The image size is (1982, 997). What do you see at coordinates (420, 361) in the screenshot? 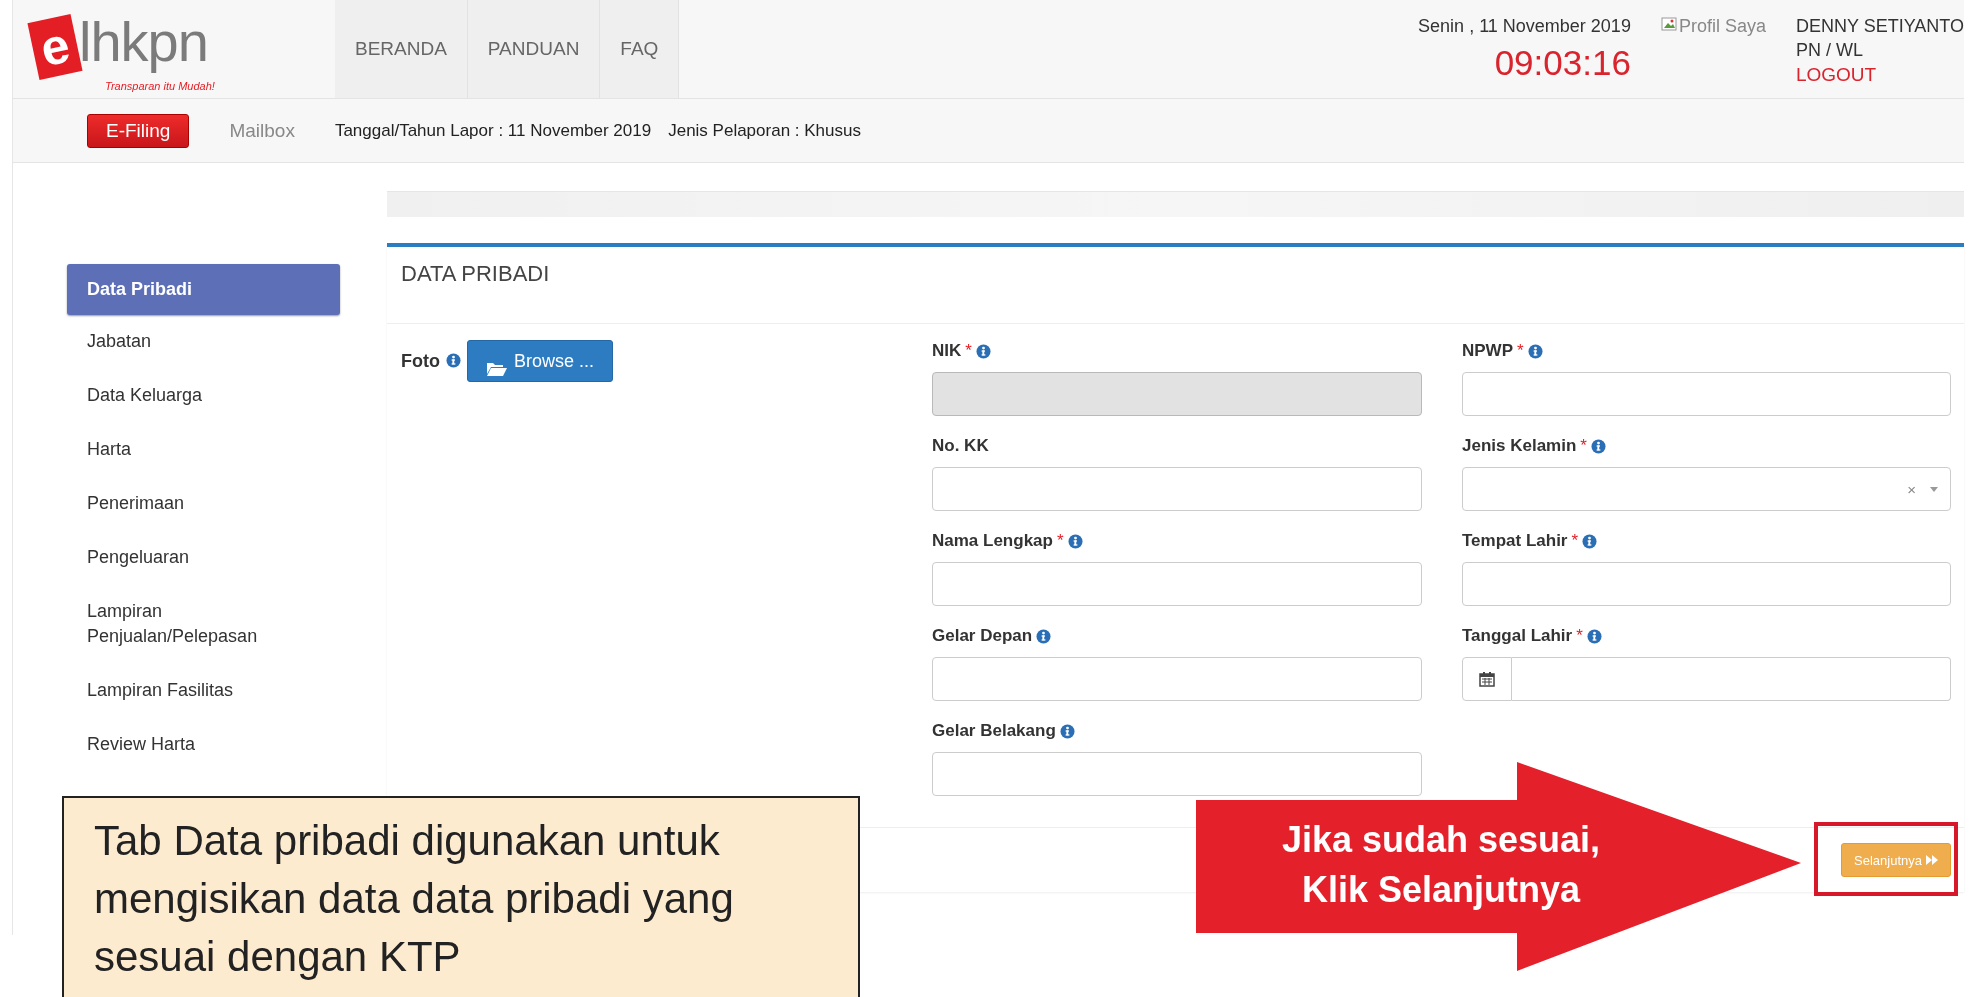
I see `field-label: Foto` at bounding box center [420, 361].